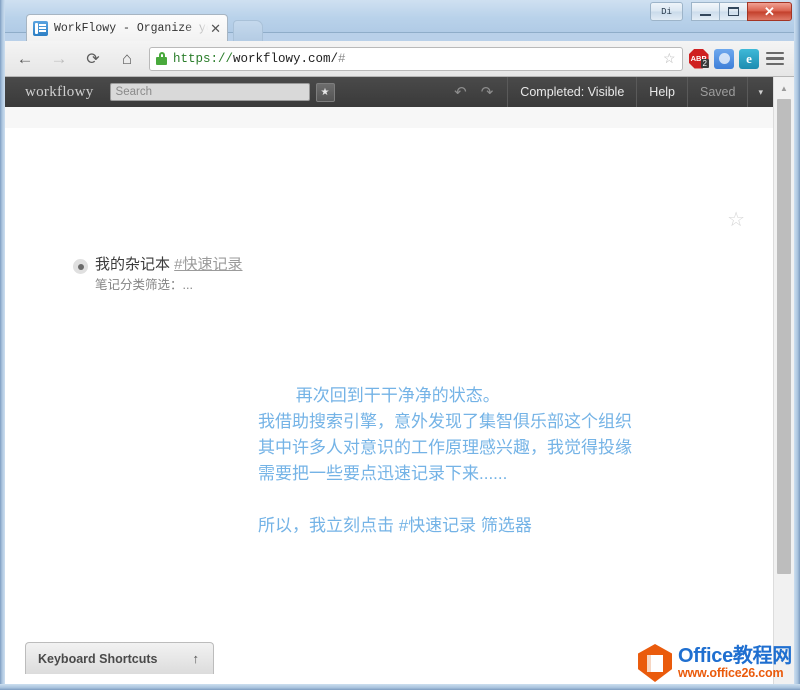 The height and width of the screenshot is (690, 800). I want to click on keyboard-shortcuts-button: Keyboard Shortcuts ↑, so click(119, 658).